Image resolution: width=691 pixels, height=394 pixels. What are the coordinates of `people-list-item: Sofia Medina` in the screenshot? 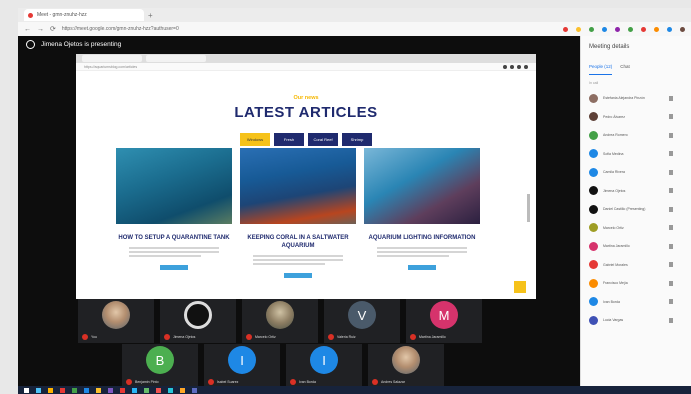 It's located at (636, 154).